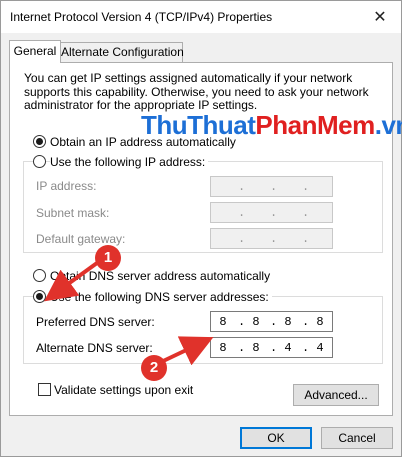  I want to click on annotation-badge-2: 2, so click(154, 368).